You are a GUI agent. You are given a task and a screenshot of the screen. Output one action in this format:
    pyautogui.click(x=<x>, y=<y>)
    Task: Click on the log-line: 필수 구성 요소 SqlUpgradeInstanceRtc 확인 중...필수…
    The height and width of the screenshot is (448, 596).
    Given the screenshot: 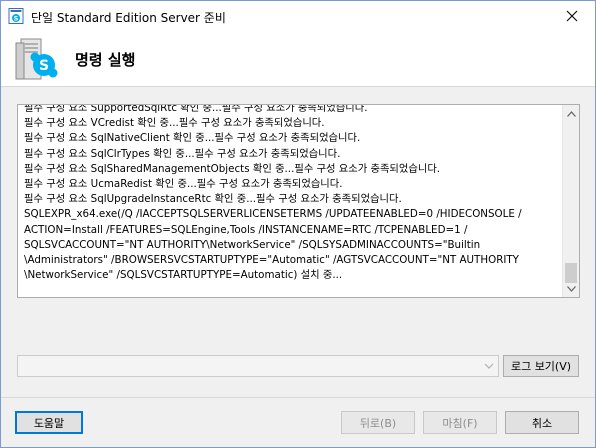 What is the action you would take?
    pyautogui.click(x=213, y=199)
    